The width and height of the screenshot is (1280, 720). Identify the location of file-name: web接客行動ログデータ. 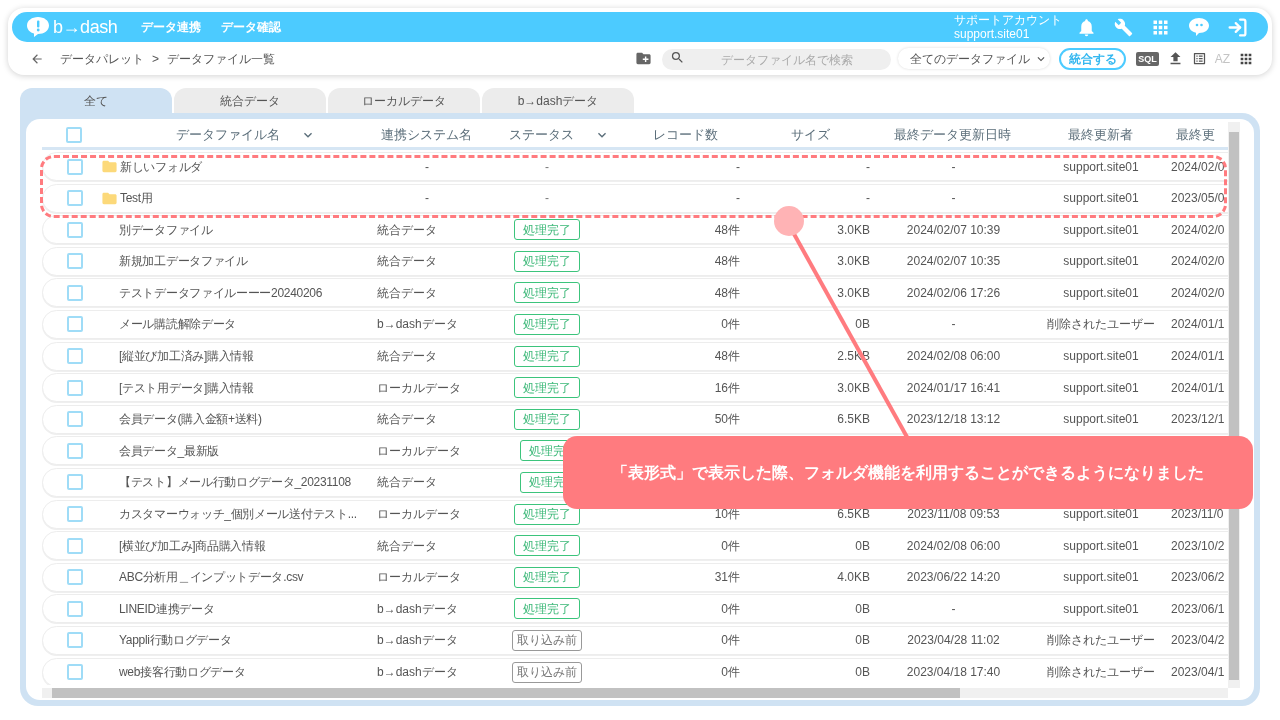
(182, 672).